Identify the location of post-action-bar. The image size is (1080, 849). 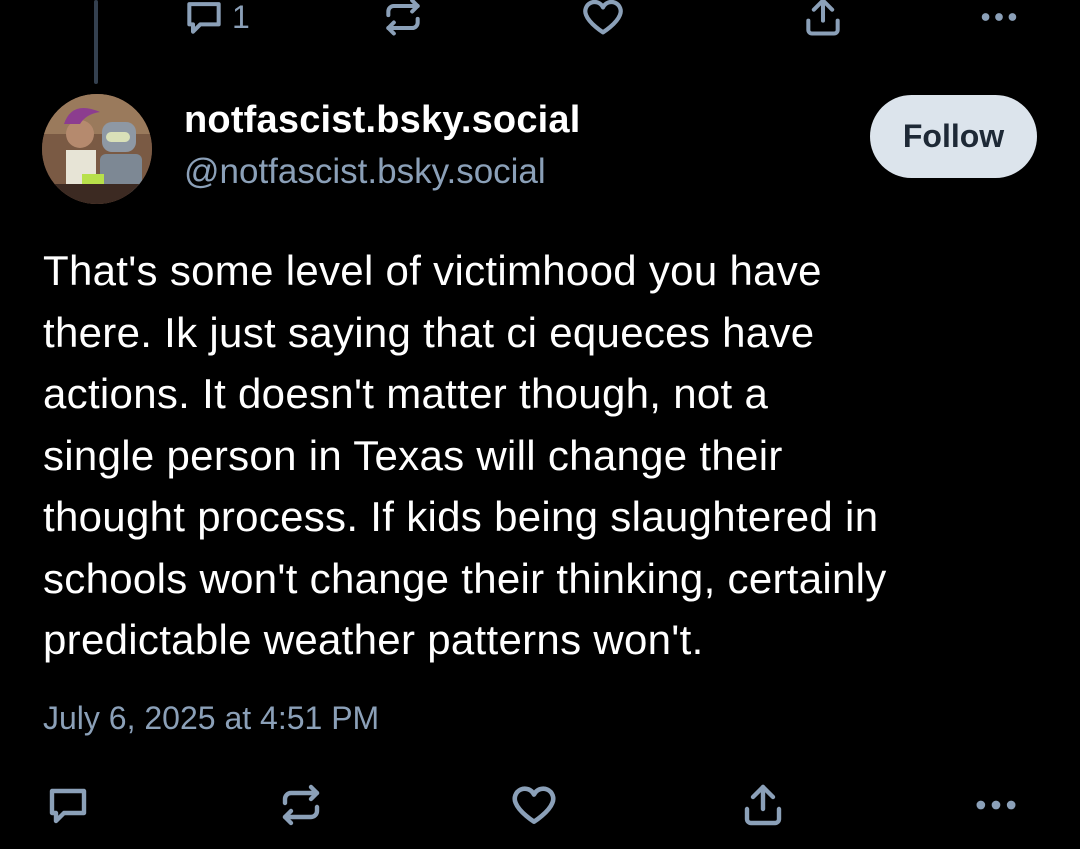
(540, 805).